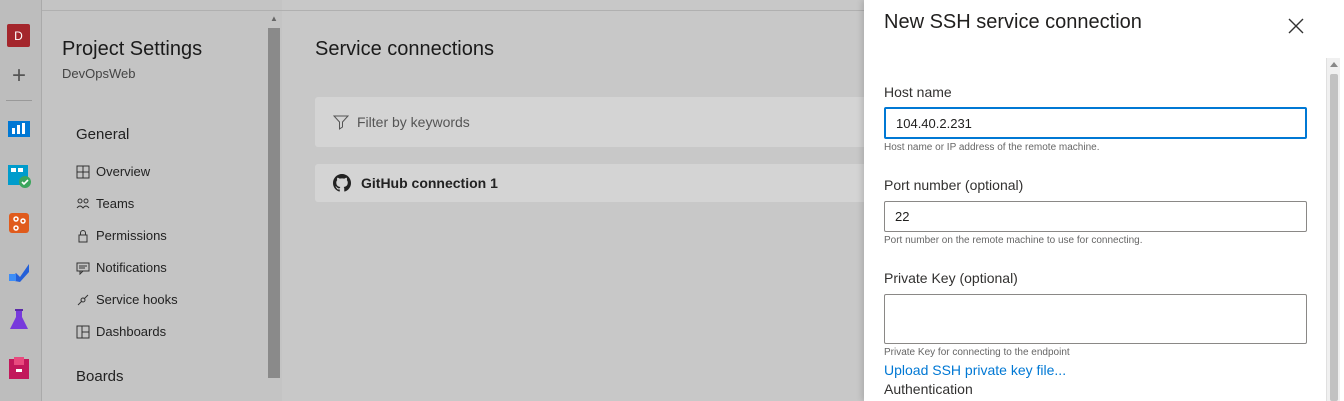  What do you see at coordinates (1095, 319) in the screenshot?
I see `private-key-textarea` at bounding box center [1095, 319].